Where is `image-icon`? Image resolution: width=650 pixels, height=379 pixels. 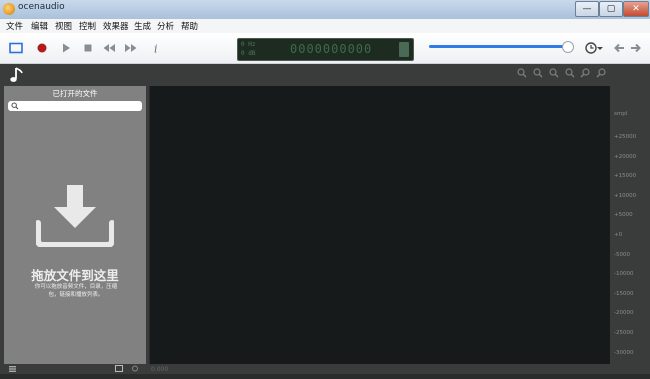
image-icon is located at coordinates (119, 368).